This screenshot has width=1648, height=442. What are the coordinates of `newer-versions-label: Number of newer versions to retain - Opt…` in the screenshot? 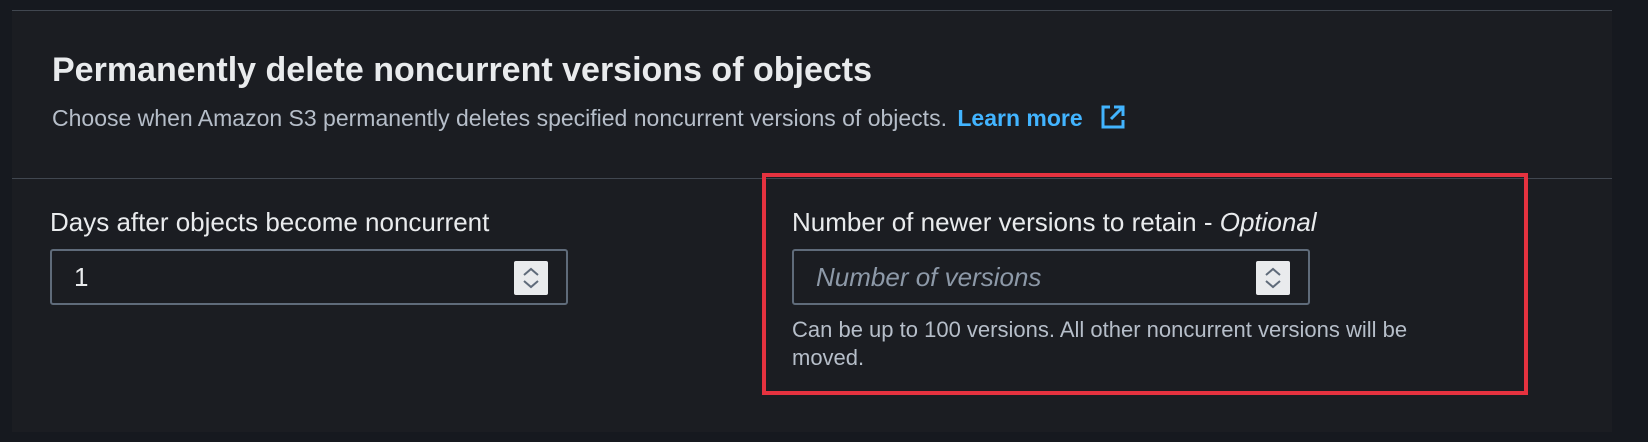 It's located at (1054, 222).